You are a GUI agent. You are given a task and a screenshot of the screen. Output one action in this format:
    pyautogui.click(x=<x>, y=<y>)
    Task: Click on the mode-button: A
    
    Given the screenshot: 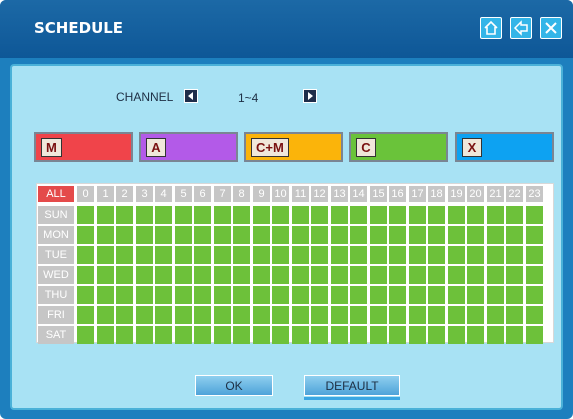 What is the action you would take?
    pyautogui.click(x=188, y=147)
    